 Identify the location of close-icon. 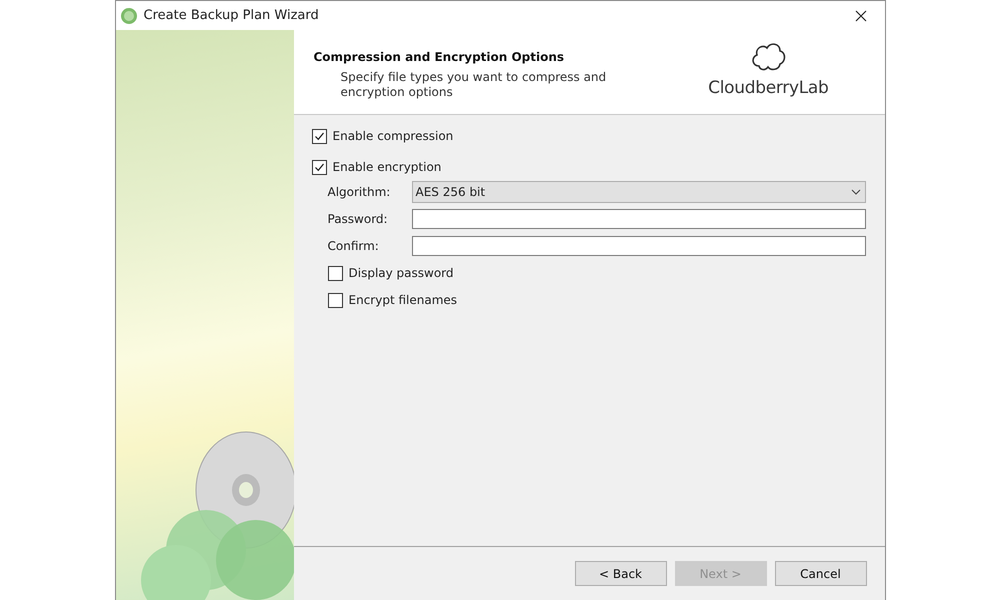
(860, 16).